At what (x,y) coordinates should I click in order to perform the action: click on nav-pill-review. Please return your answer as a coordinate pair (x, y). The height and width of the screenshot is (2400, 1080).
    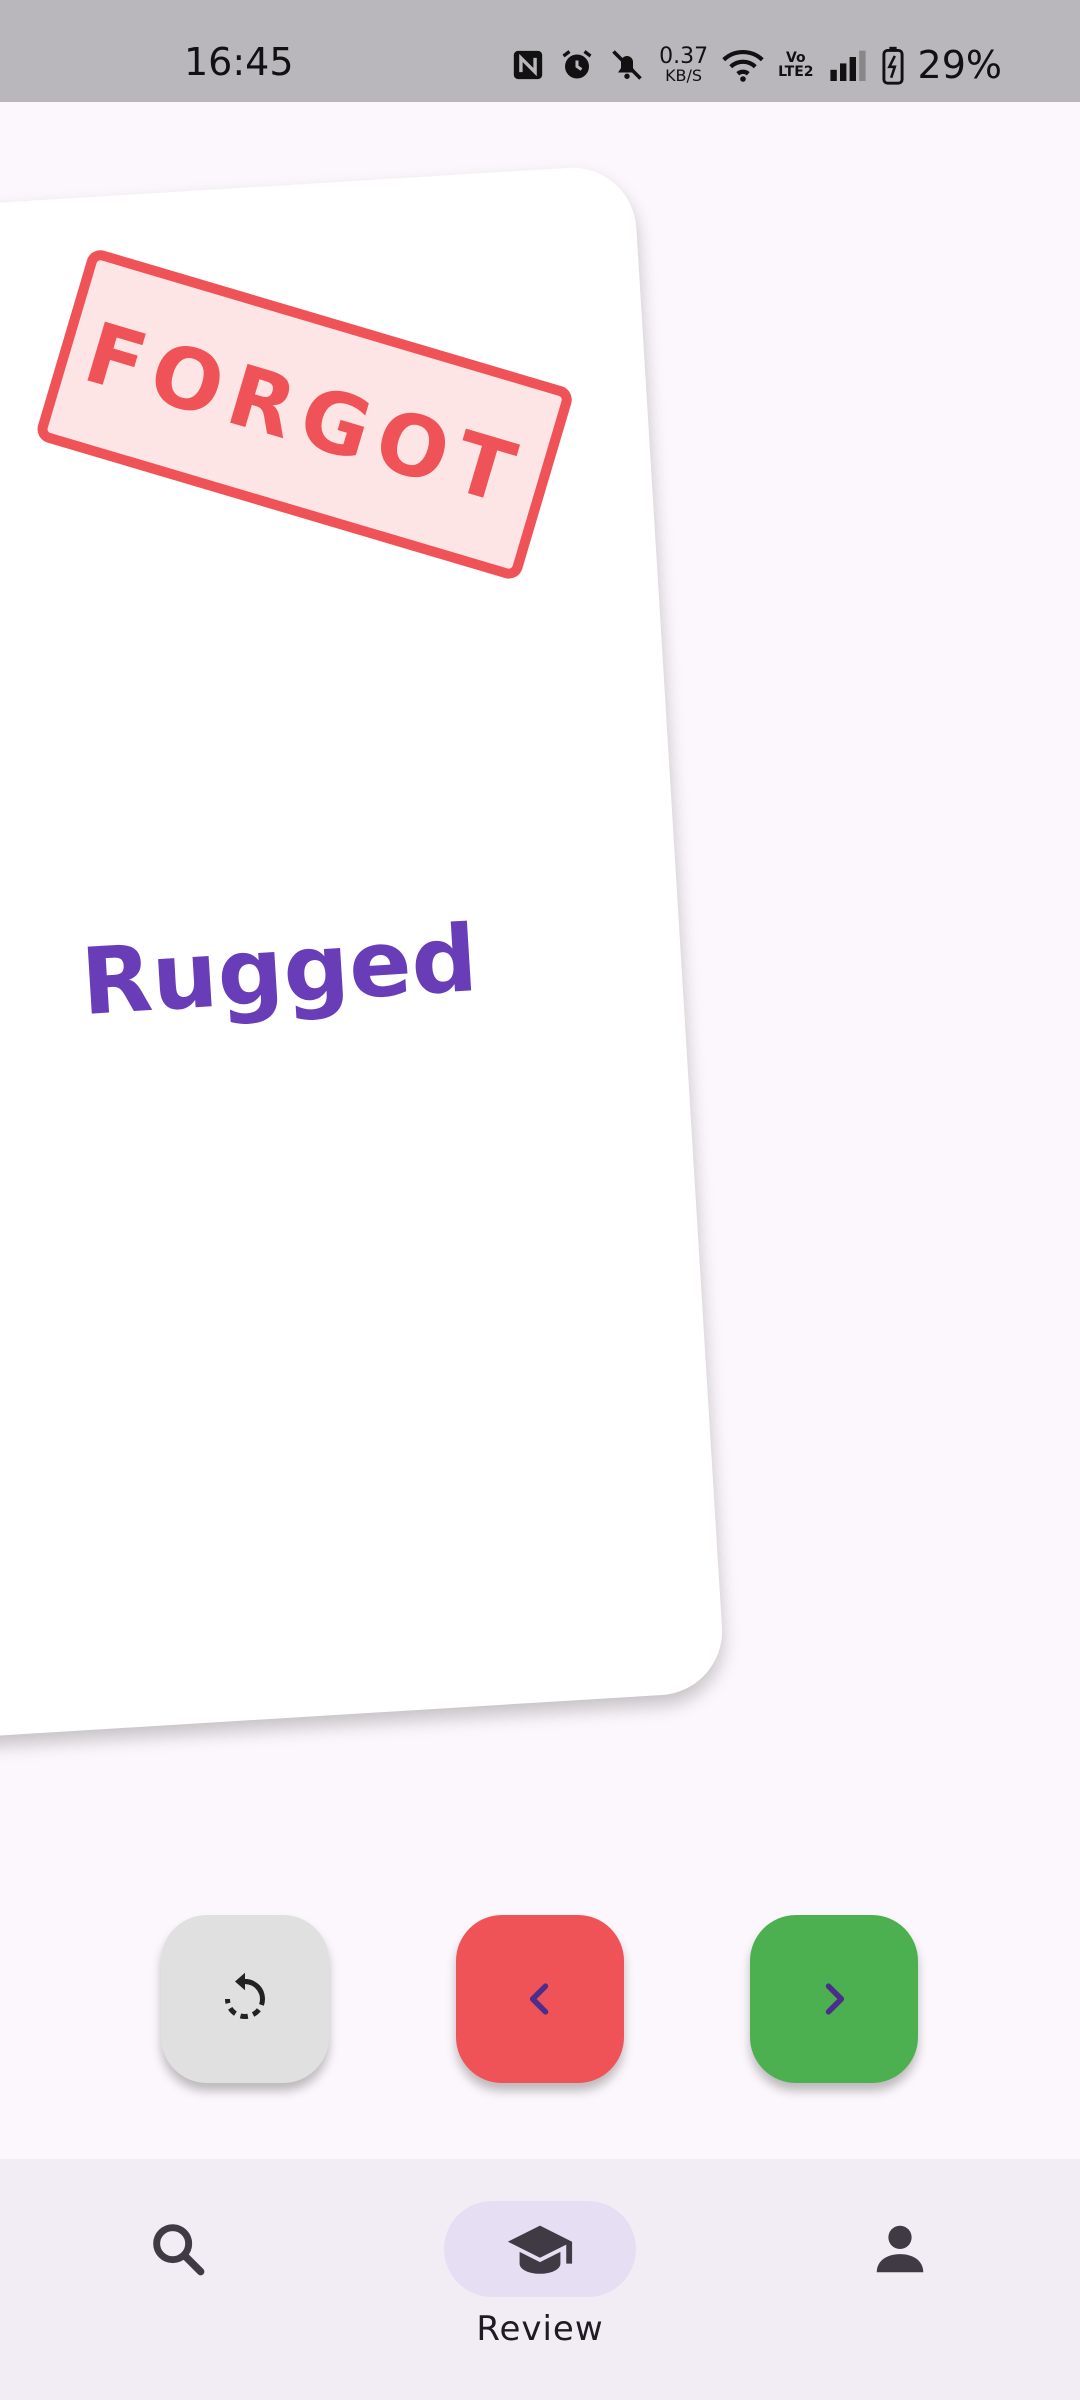
    Looking at the image, I should click on (540, 2249).